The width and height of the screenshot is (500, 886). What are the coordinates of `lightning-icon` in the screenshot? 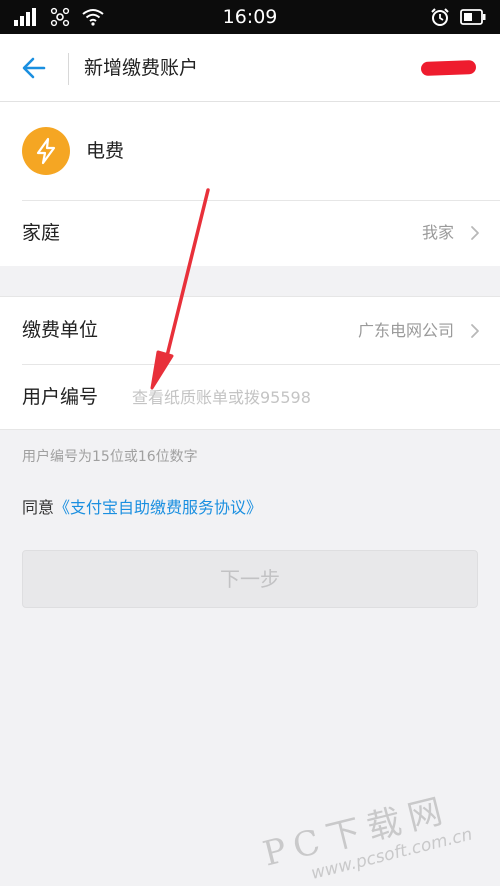 It's located at (46, 151).